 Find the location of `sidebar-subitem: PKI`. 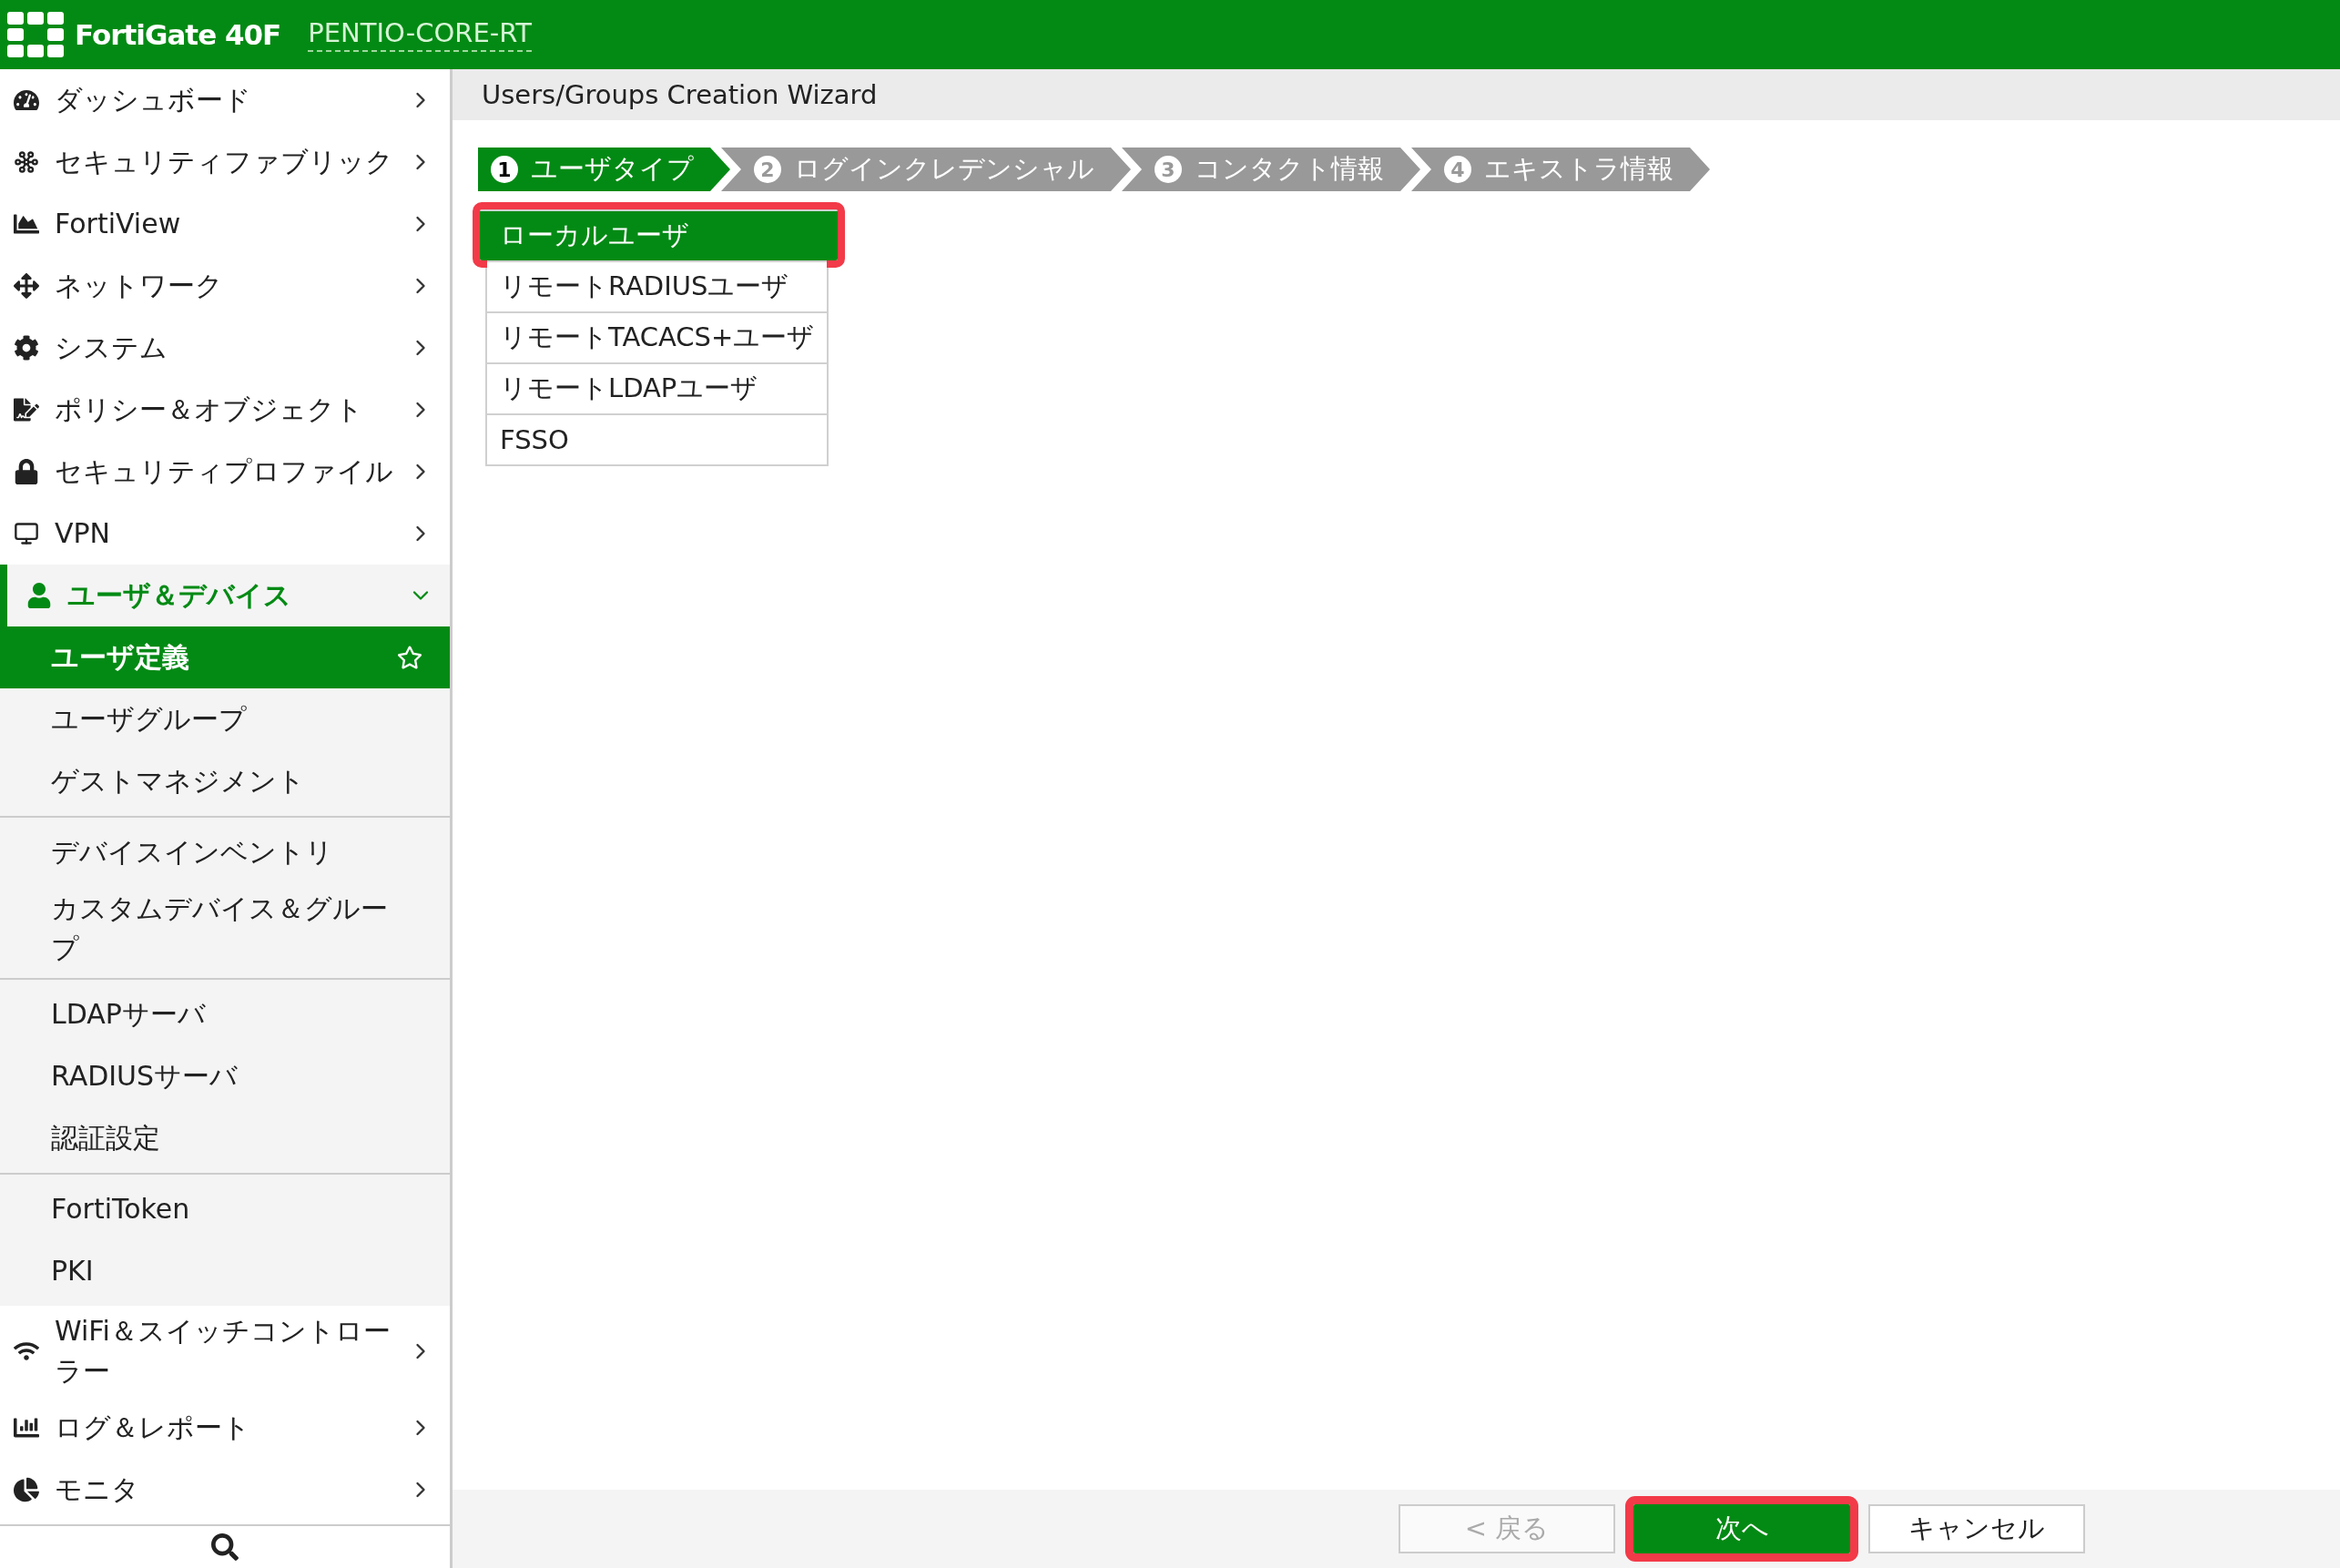

sidebar-subitem: PKI is located at coordinates (225, 1271).